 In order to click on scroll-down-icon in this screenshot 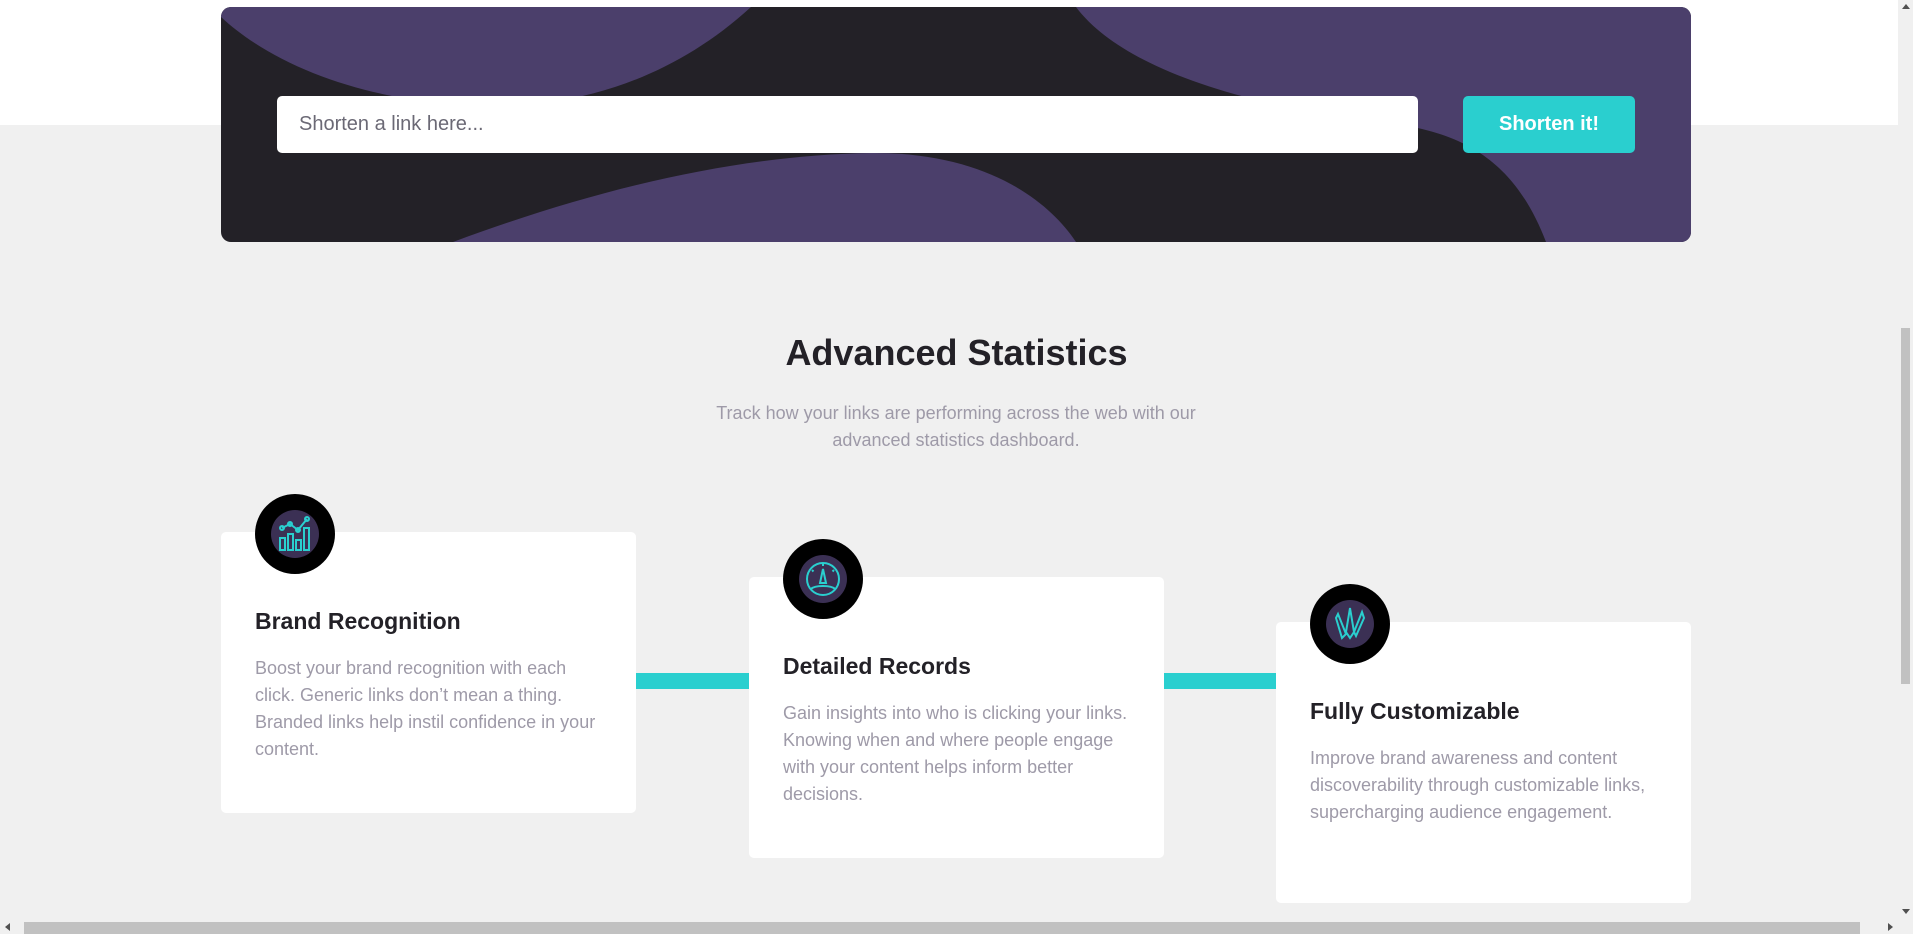, I will do `click(1906, 911)`.